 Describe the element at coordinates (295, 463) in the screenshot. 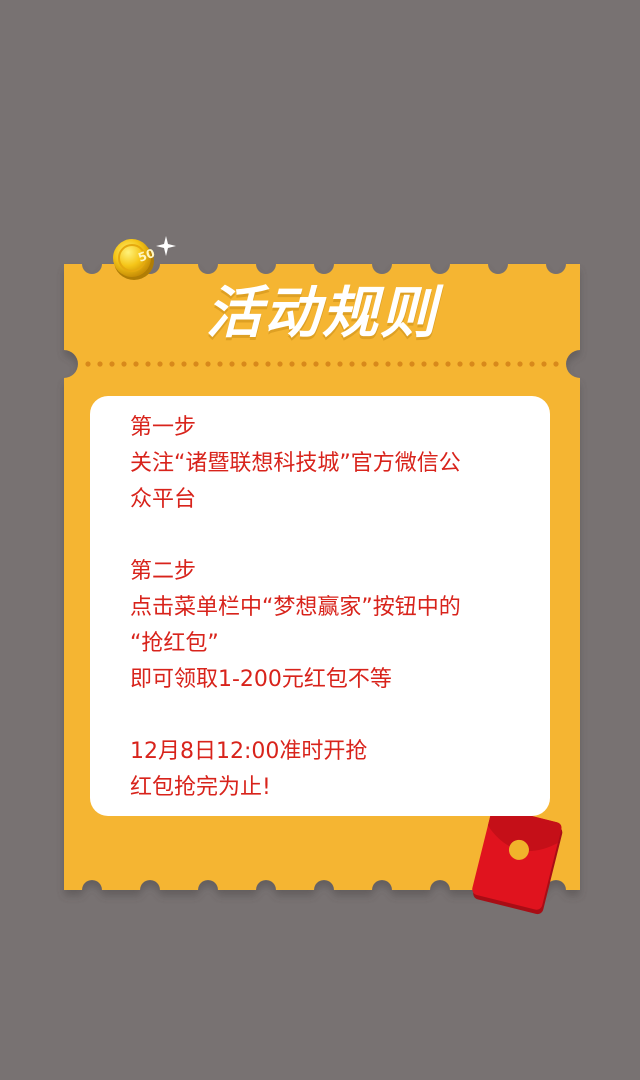

I see `step1-line: 关注“诸暨联想科技城”官方微信公` at that location.